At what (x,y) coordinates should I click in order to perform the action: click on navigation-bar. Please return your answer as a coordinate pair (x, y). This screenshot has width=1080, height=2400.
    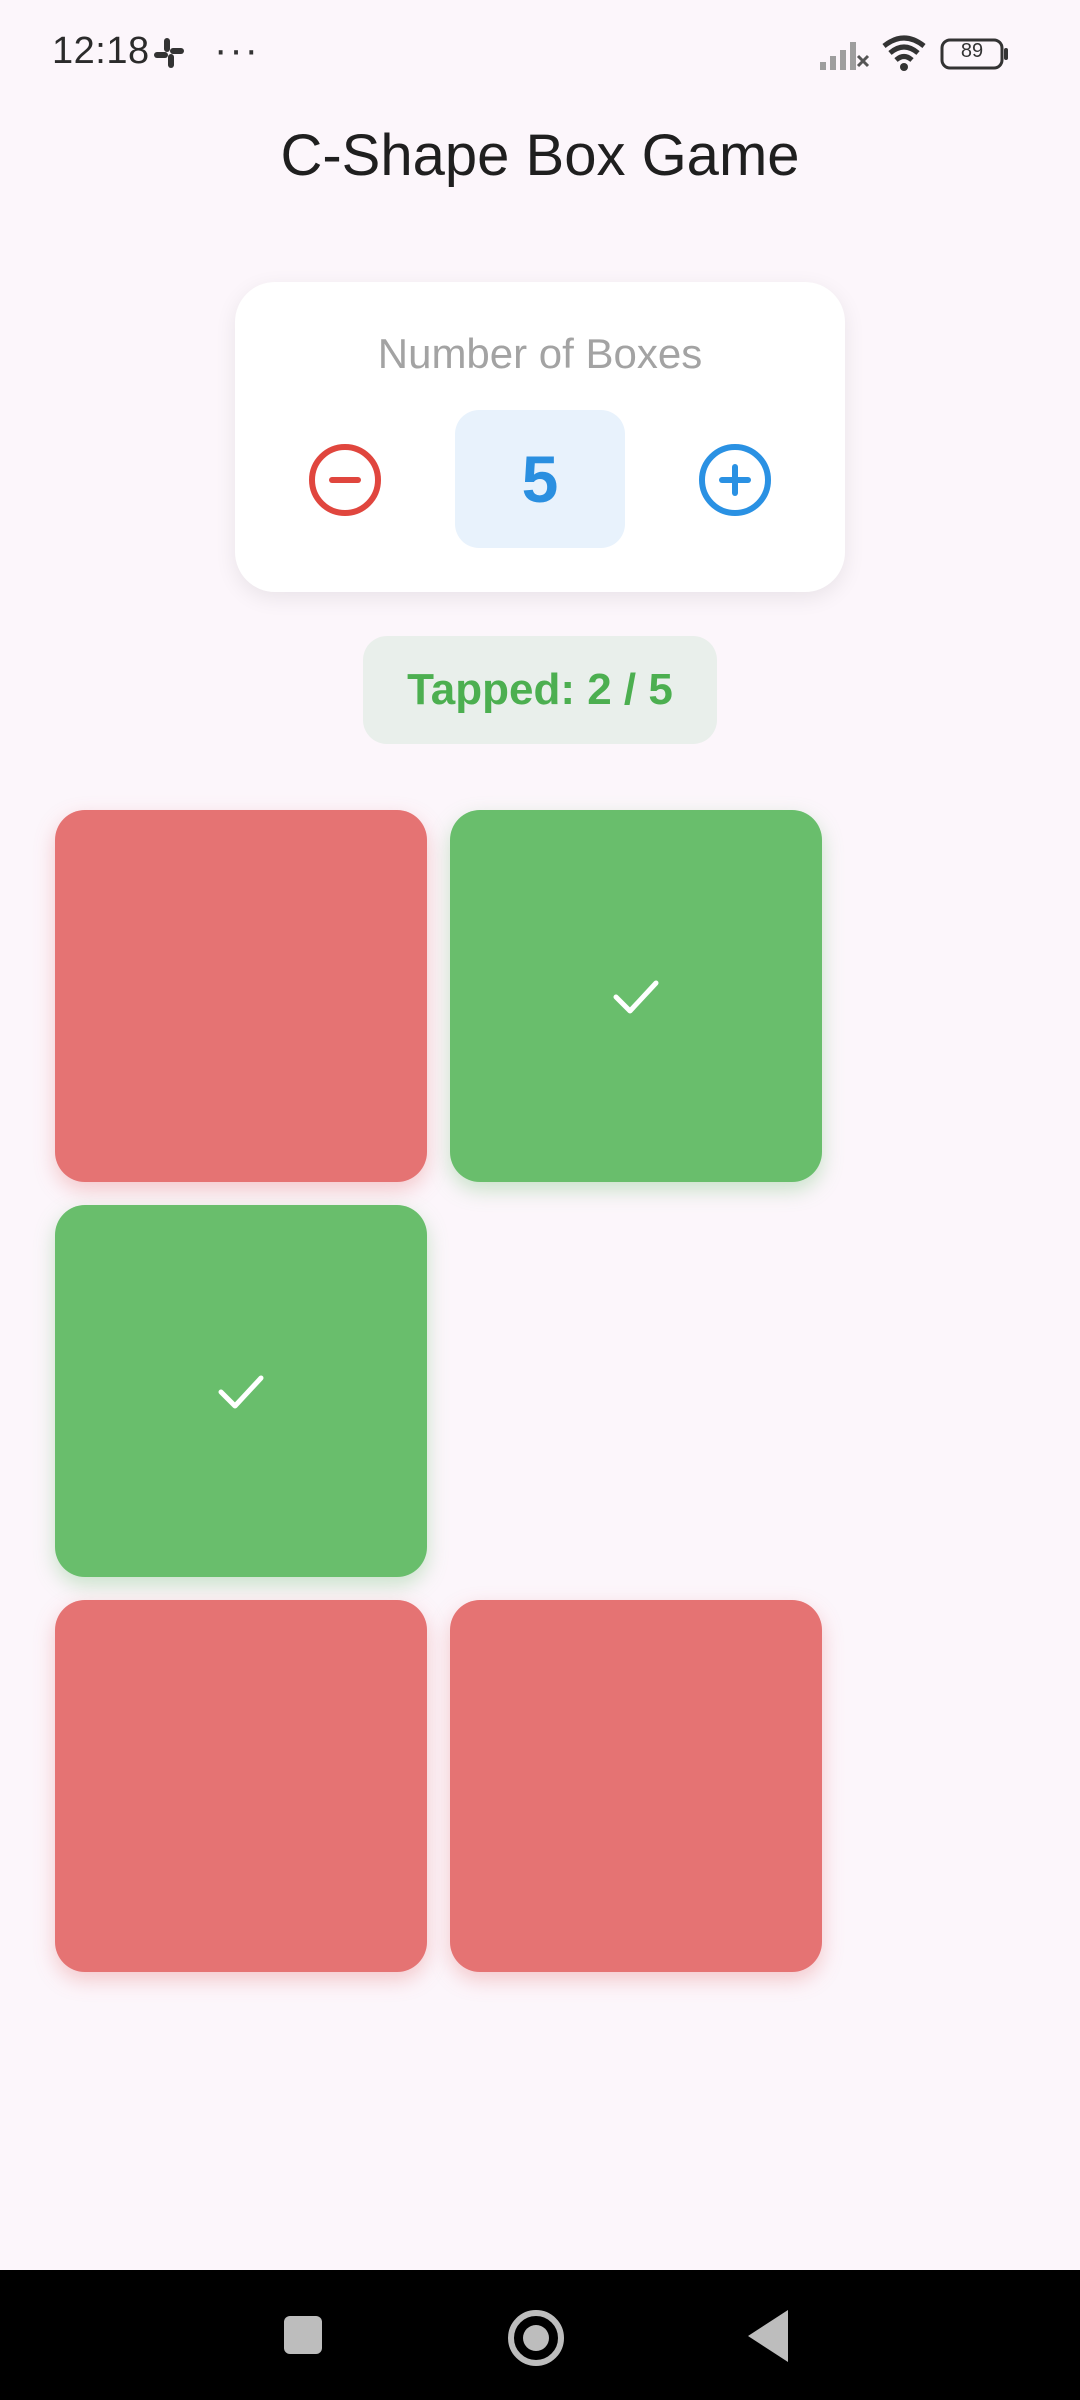
    Looking at the image, I should click on (540, 2335).